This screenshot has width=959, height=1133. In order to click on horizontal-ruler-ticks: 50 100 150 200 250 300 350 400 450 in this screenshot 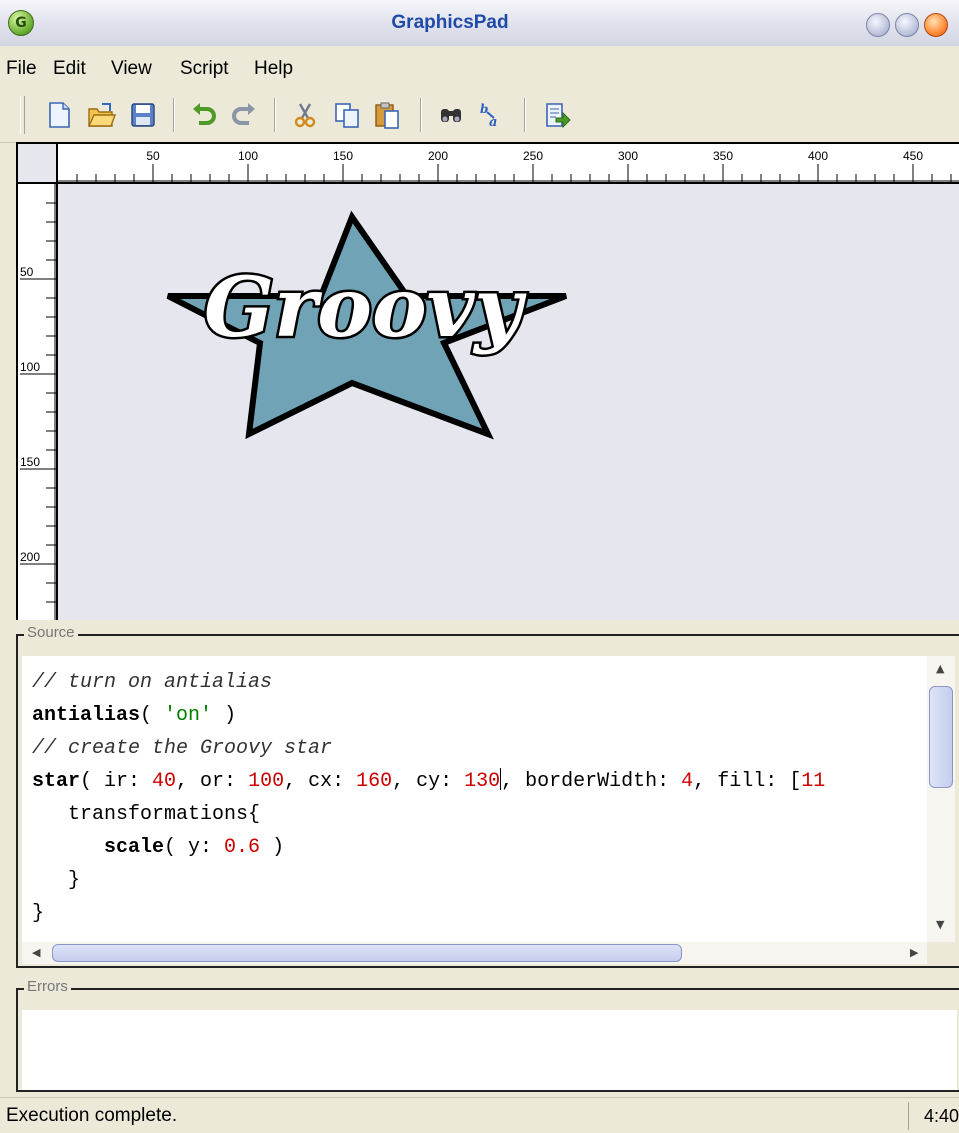, I will do `click(508, 165)`.